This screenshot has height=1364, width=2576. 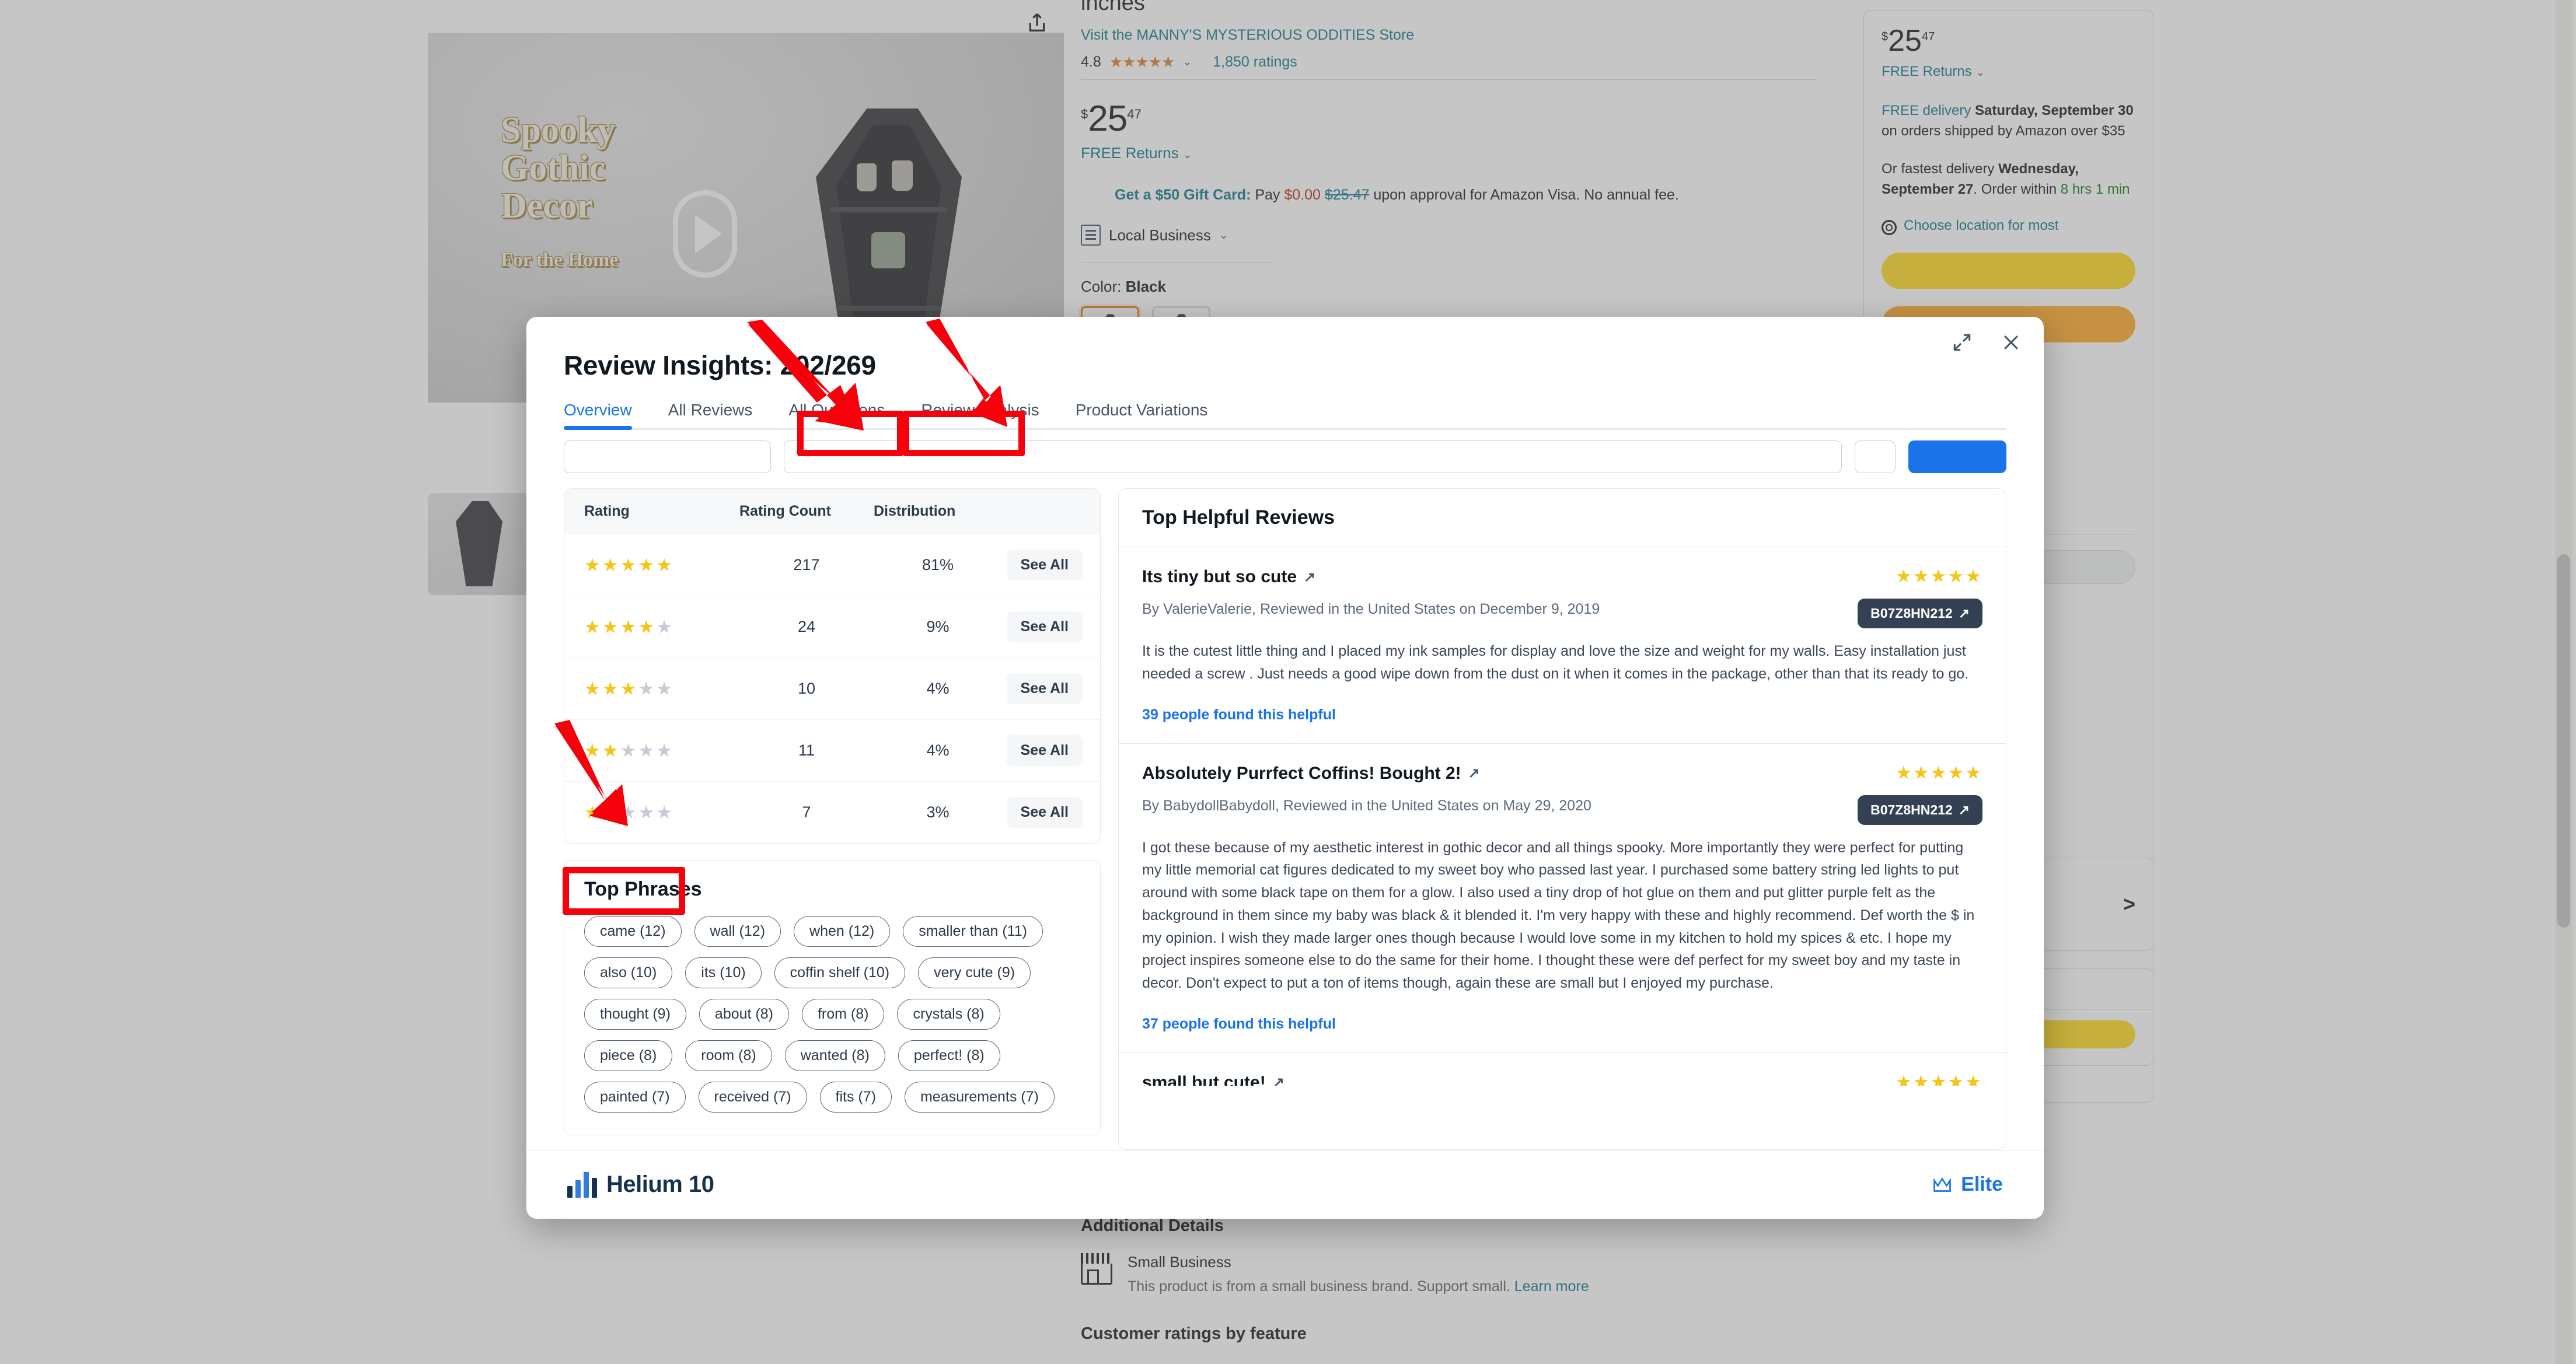 I want to click on distribution-cell: 9%, so click(x=938, y=627).